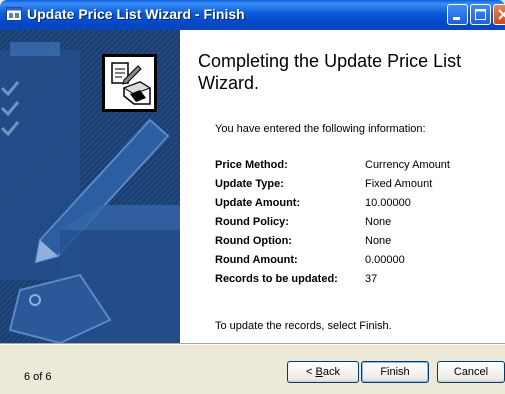  Describe the element at coordinates (14, 14) in the screenshot. I see `window-icon` at that location.